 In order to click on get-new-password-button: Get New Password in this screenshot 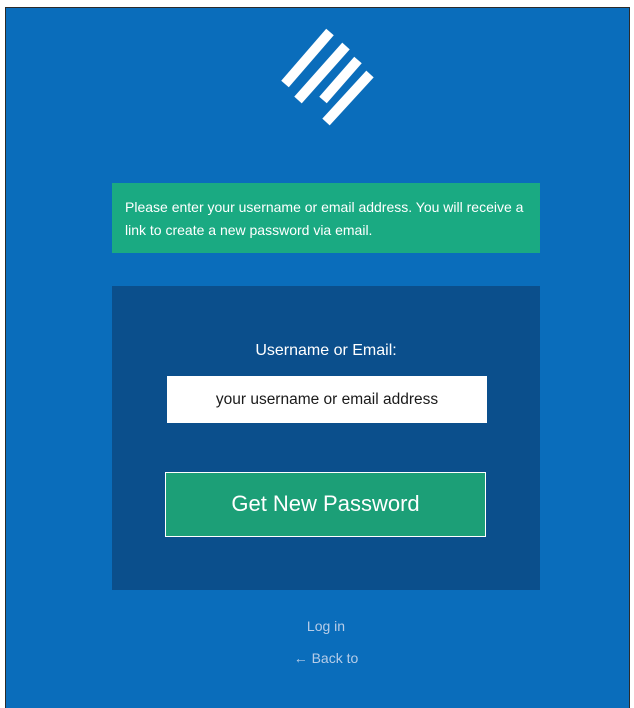, I will do `click(325, 504)`.